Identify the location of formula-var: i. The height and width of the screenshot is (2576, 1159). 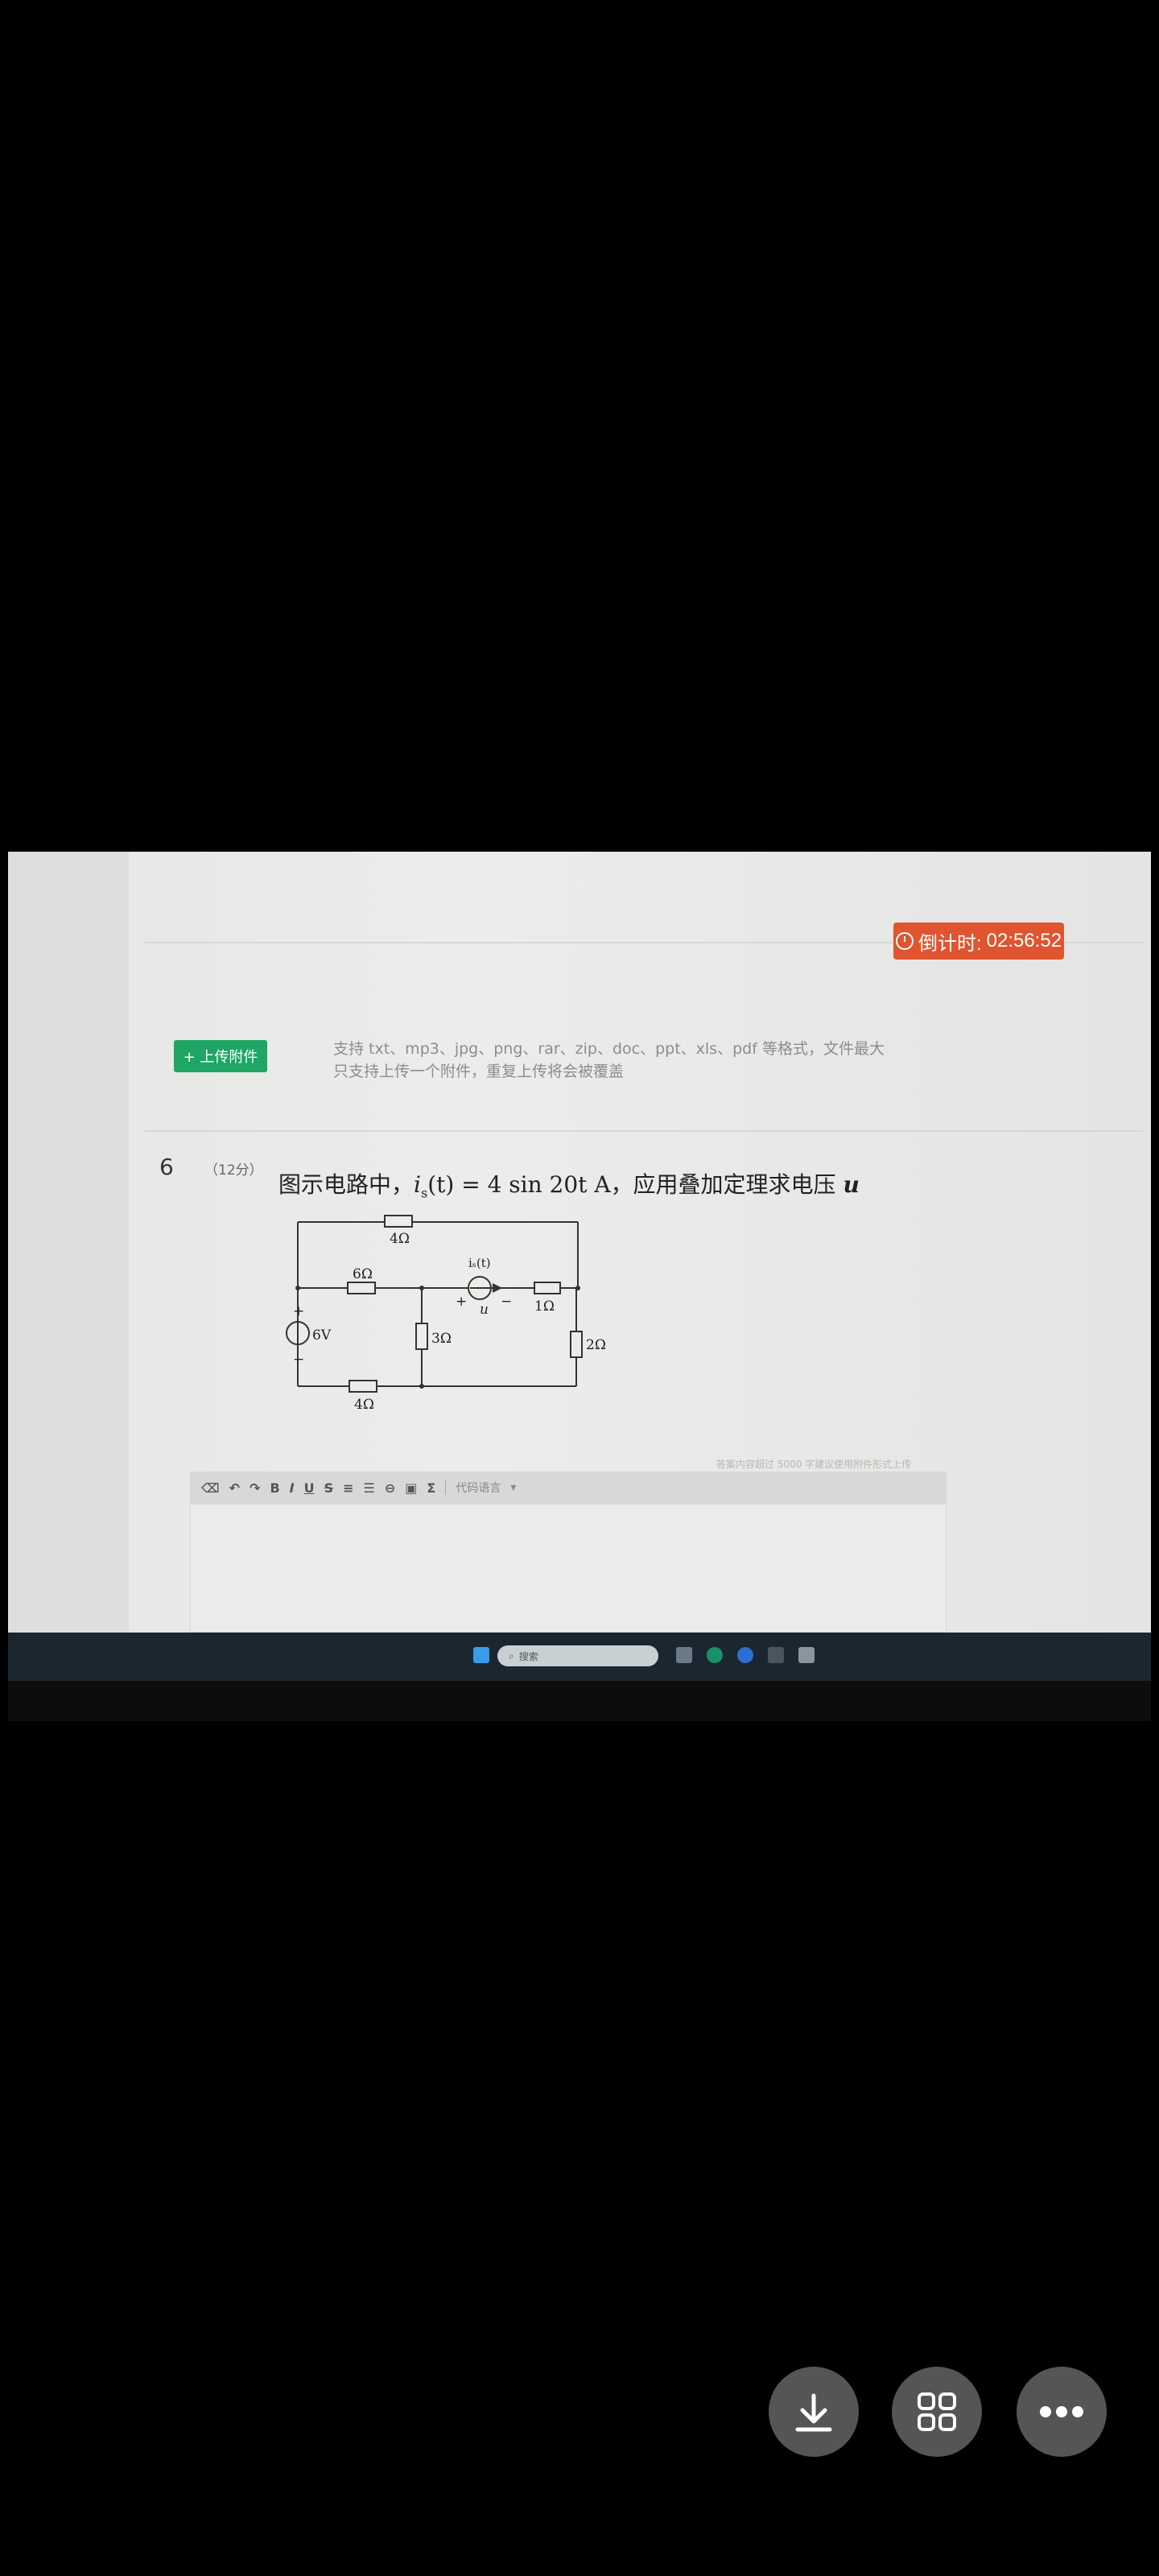
(418, 1184).